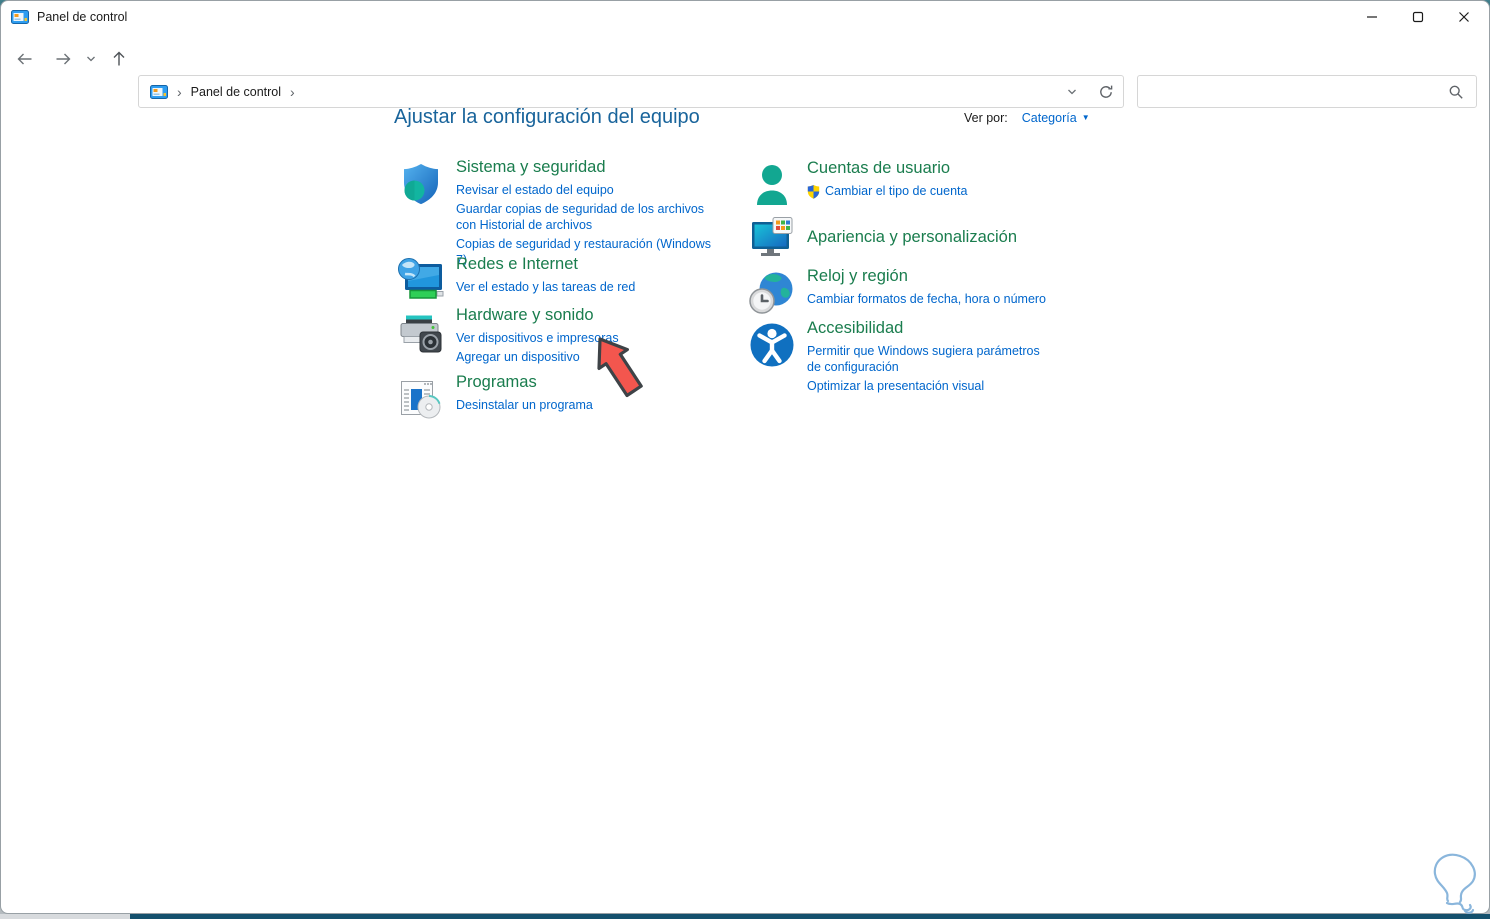 The height and width of the screenshot is (919, 1490). Describe the element at coordinates (587, 190) in the screenshot. I see `category-link: Revisar el estado del equipo` at that location.